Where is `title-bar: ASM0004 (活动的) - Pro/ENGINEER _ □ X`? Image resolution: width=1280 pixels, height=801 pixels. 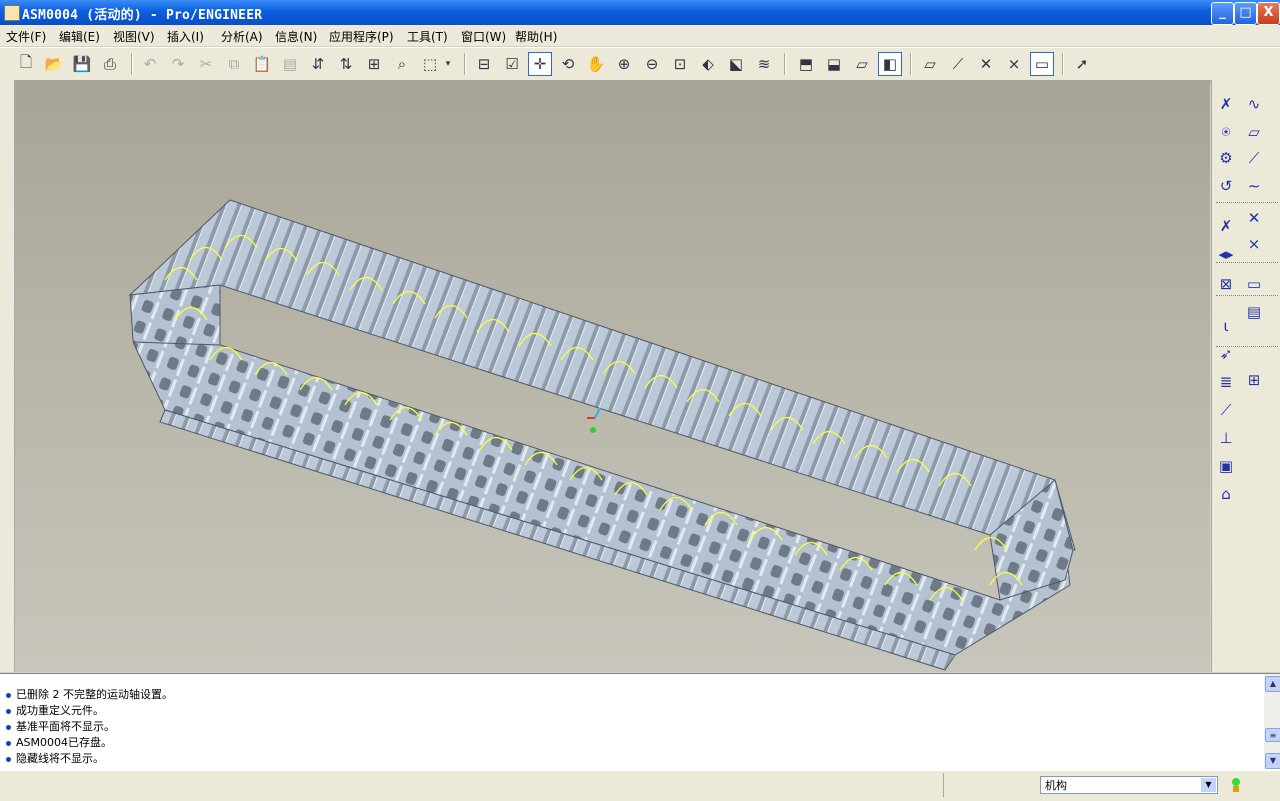 title-bar: ASM0004 (活动的) - Pro/ENGINEER _ □ X is located at coordinates (640, 12).